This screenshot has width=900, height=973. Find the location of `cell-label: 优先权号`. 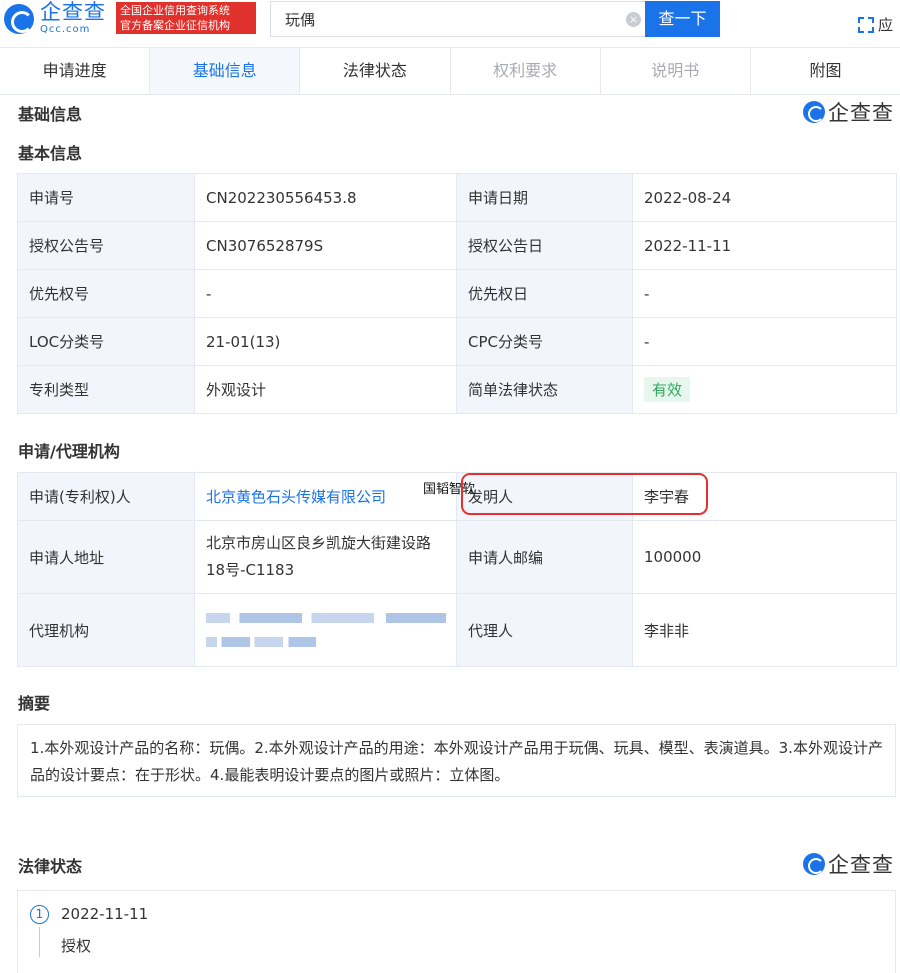

cell-label: 优先权号 is located at coordinates (106, 293).